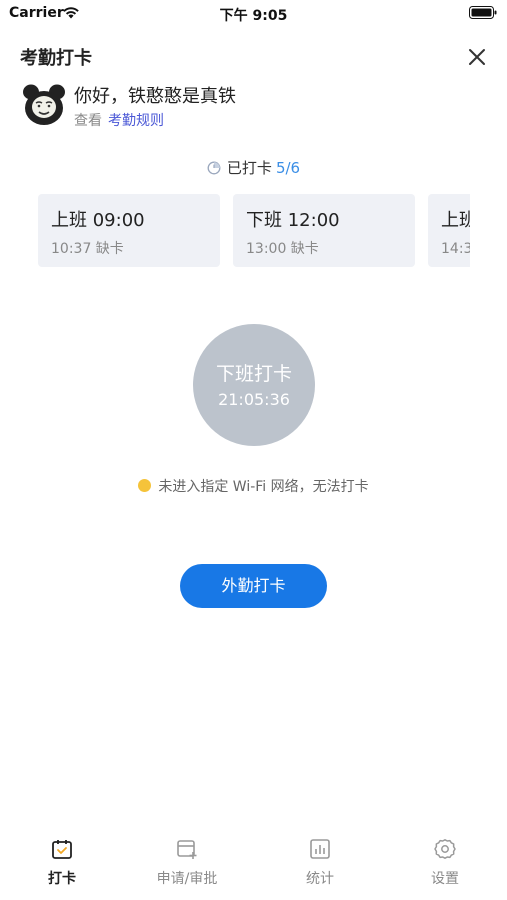  I want to click on shift-card-status: 10:37 缺卡, so click(87, 249).